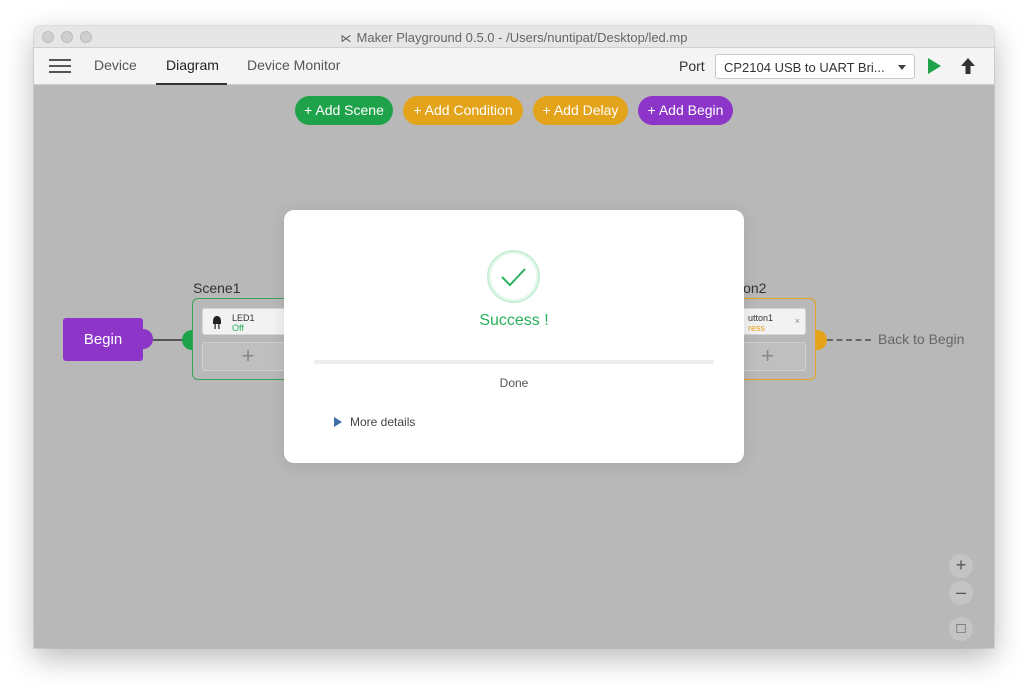 The image size is (1028, 690). I want to click on upload-icon, so click(968, 66).